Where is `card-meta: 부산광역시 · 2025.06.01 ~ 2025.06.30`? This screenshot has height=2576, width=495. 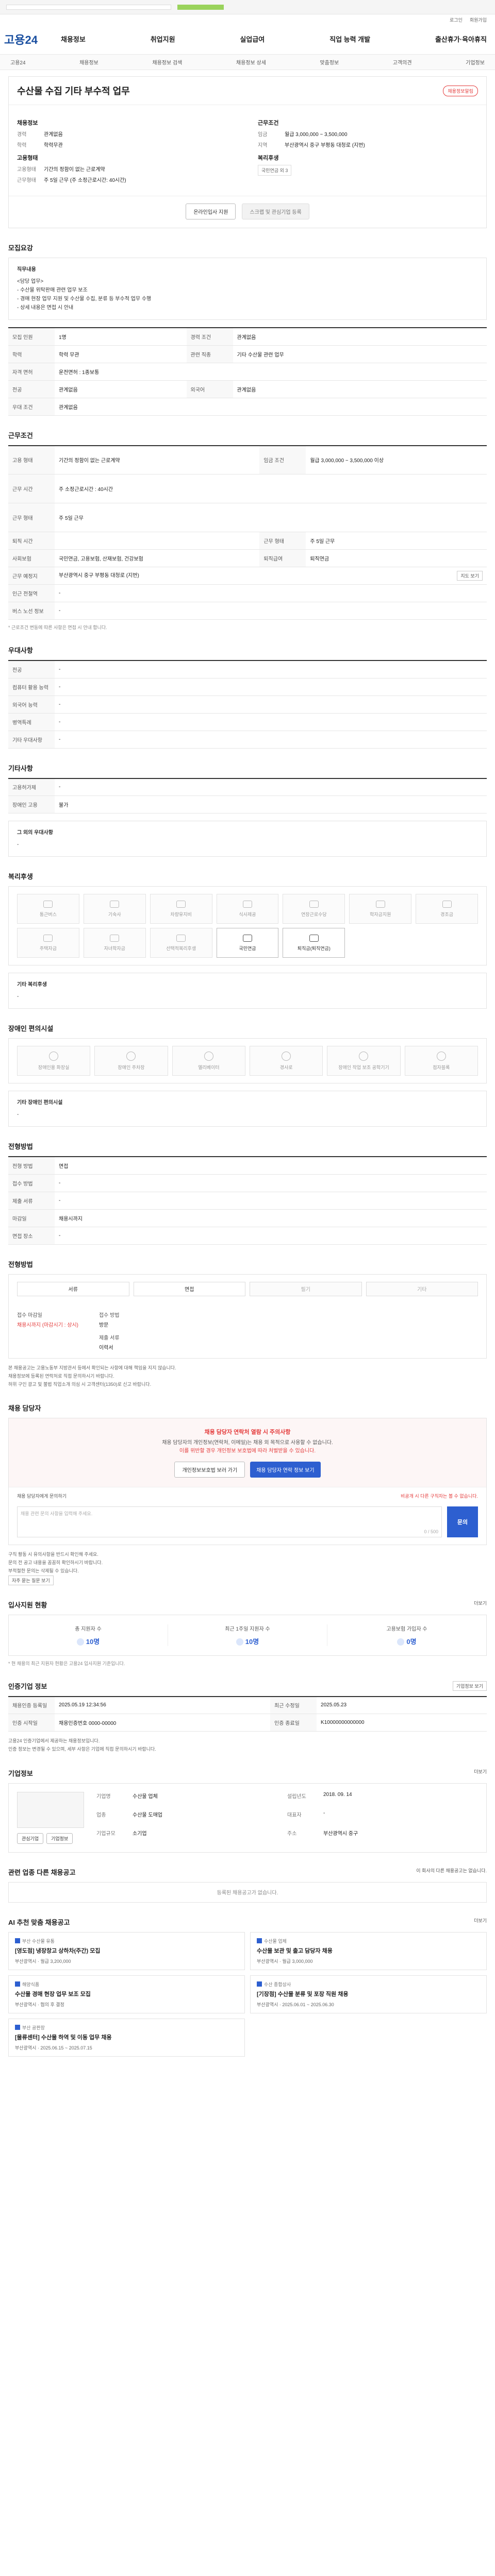 card-meta: 부산광역시 · 2025.06.01 ~ 2025.06.30 is located at coordinates (295, 2004).